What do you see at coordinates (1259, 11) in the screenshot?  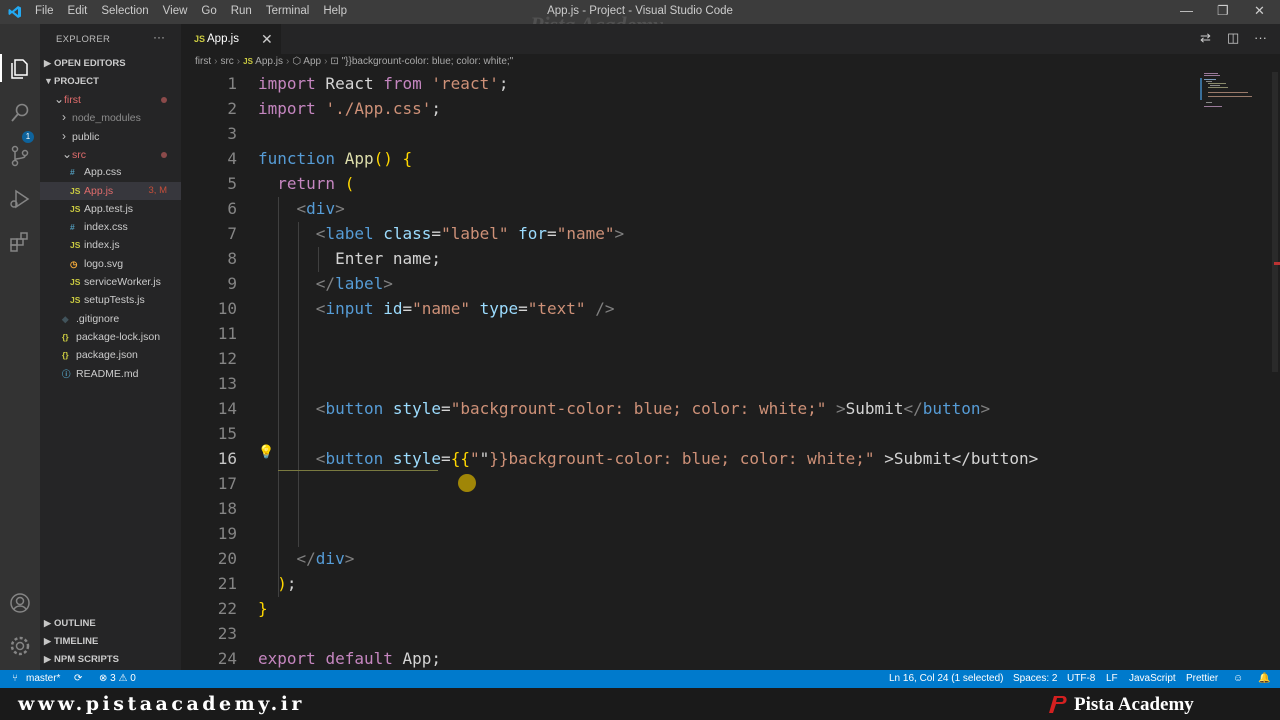 I see `close-window-icon: ✕` at bounding box center [1259, 11].